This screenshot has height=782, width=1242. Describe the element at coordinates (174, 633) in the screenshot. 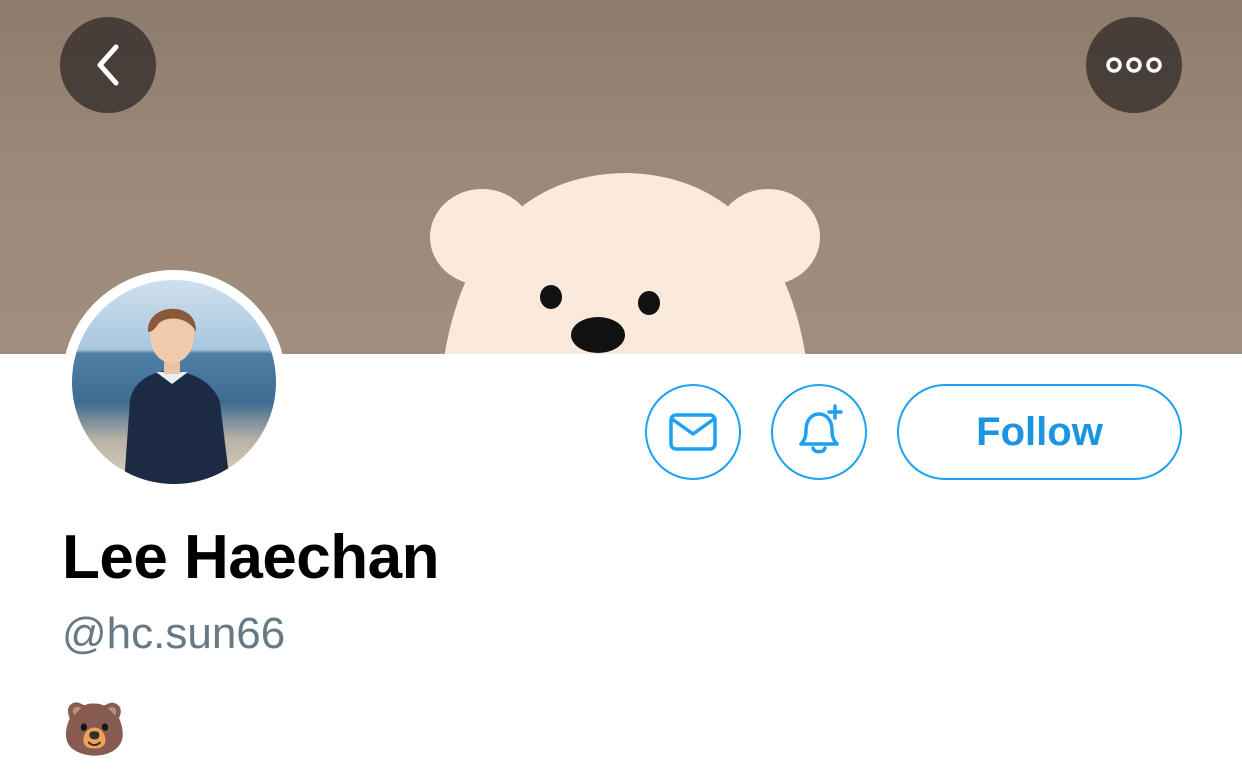

I see `profile-handle: @hc.sun66` at that location.